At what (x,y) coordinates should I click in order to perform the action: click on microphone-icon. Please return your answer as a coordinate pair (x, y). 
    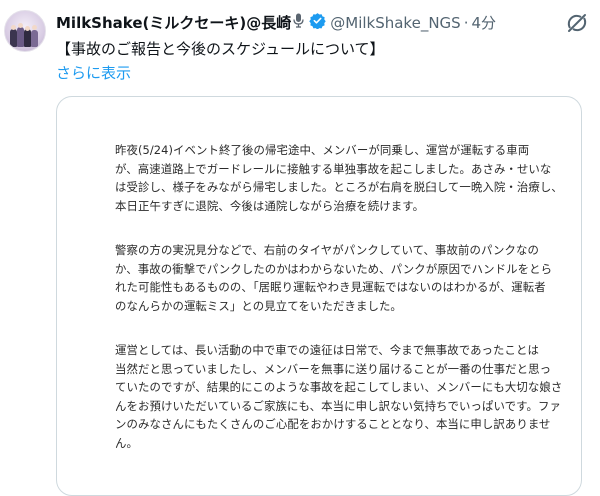
    Looking at the image, I should click on (298, 23).